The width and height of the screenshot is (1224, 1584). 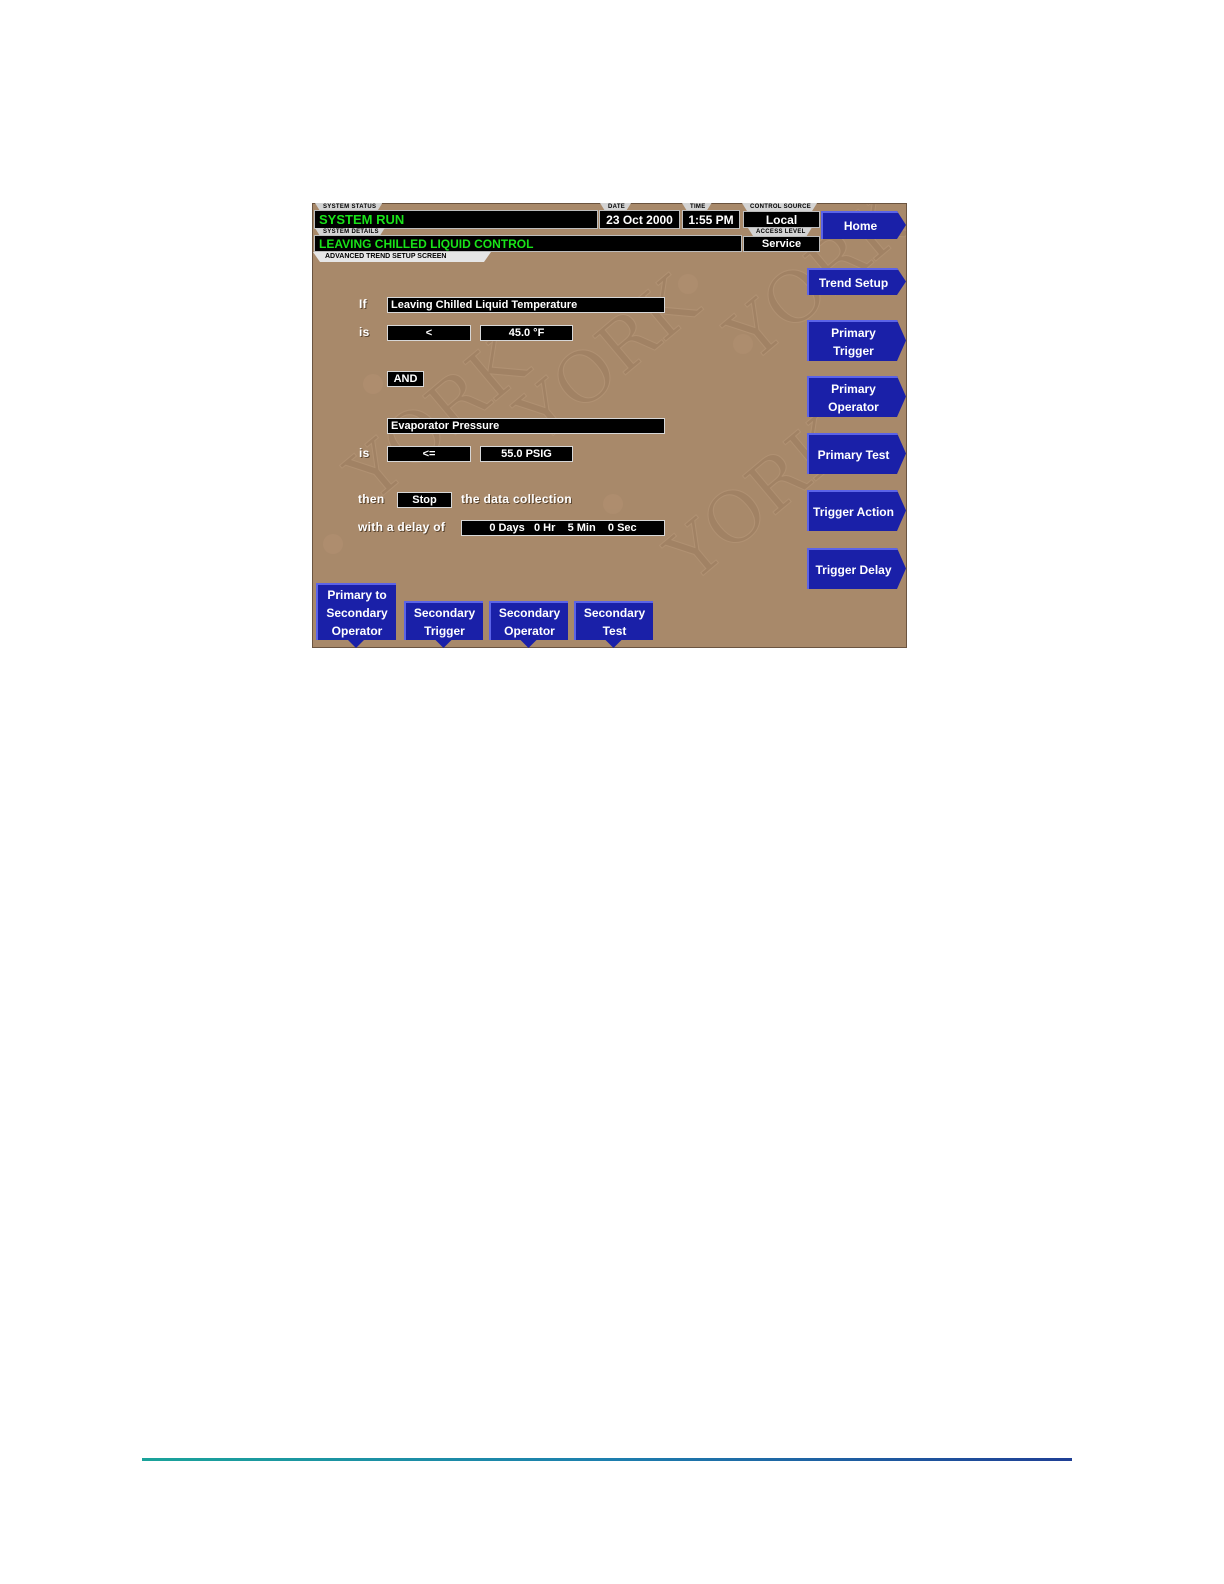 What do you see at coordinates (363, 304) in the screenshot?
I see `if-label: If` at bounding box center [363, 304].